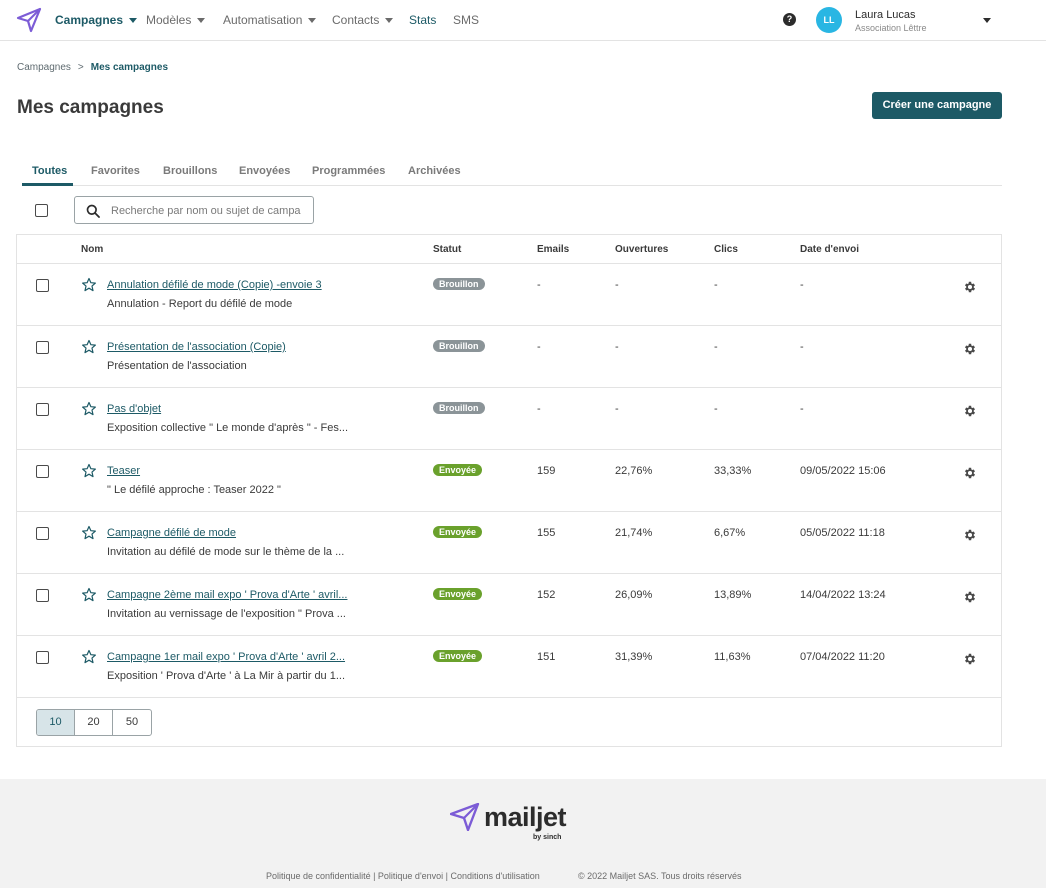 The image size is (1046, 888). I want to click on campaign-name-link: Teaser, so click(123, 471).